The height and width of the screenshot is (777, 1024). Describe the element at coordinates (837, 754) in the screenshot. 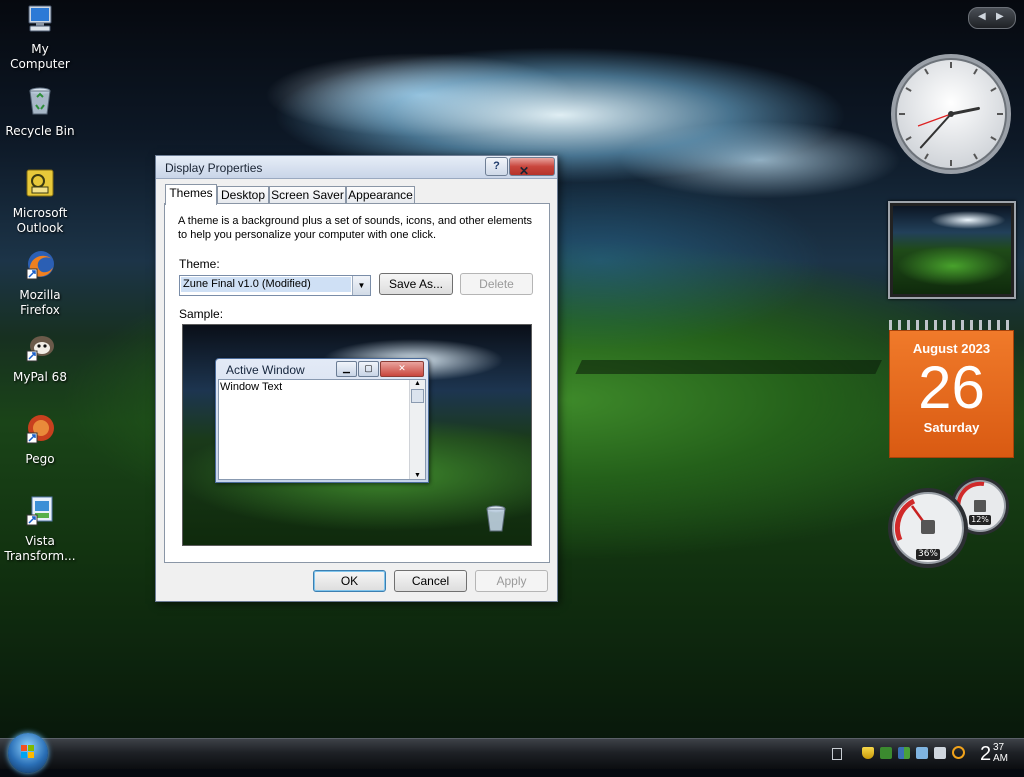

I see `show-desktop-icon` at that location.